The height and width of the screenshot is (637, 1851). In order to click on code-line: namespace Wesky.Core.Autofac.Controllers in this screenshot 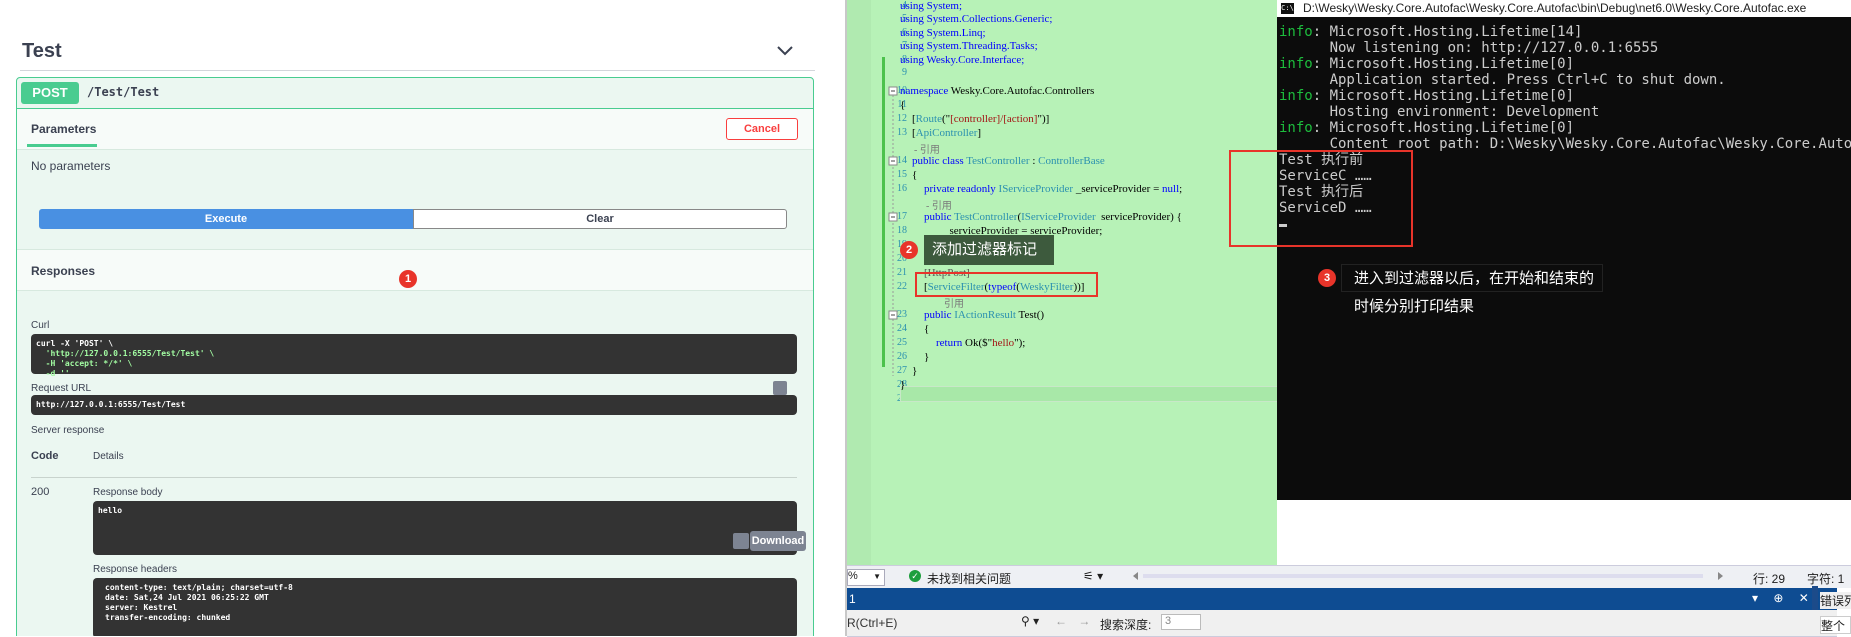, I will do `click(997, 91)`.